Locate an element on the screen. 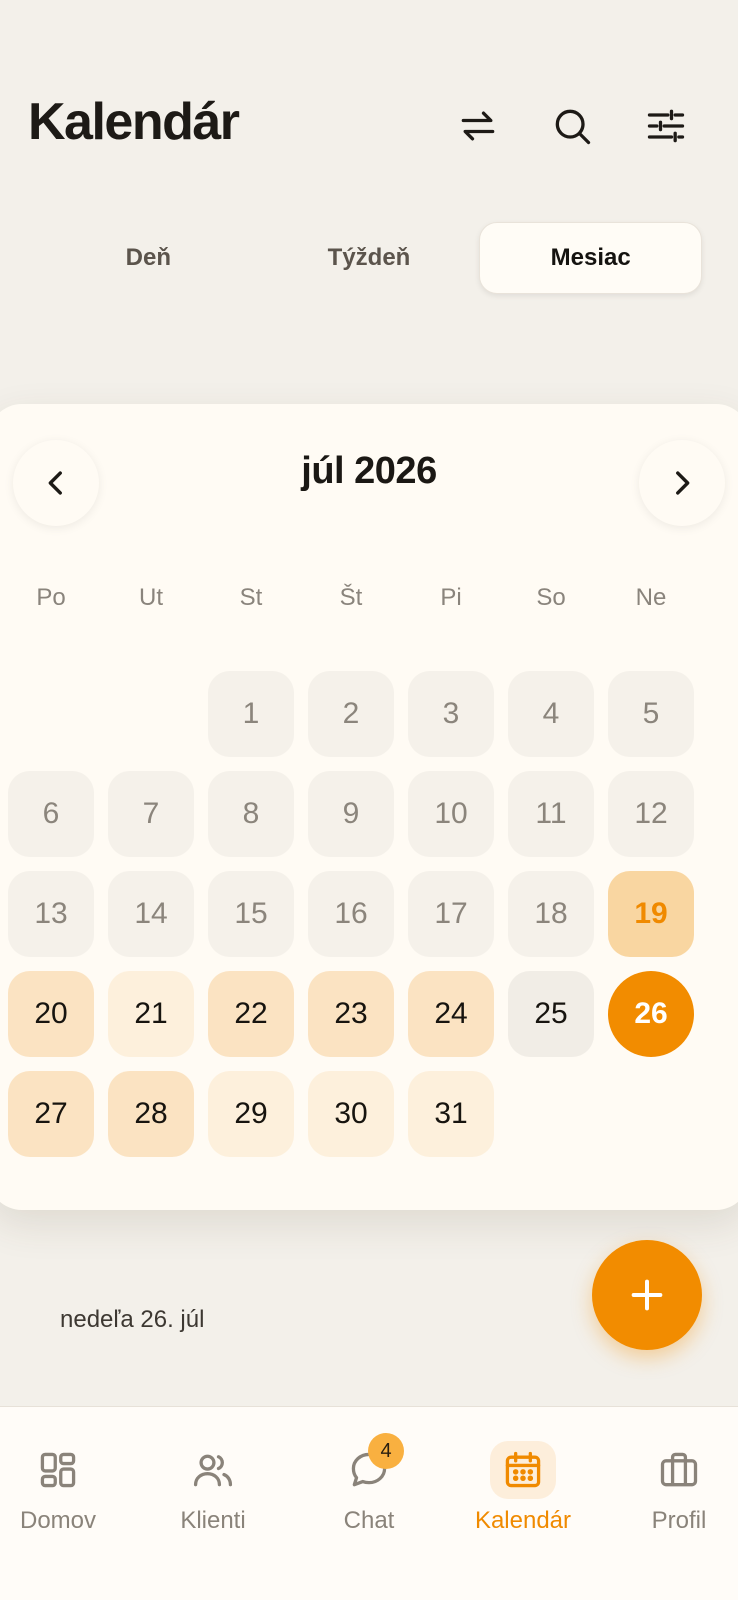  calendar-day: 3 is located at coordinates (451, 714).